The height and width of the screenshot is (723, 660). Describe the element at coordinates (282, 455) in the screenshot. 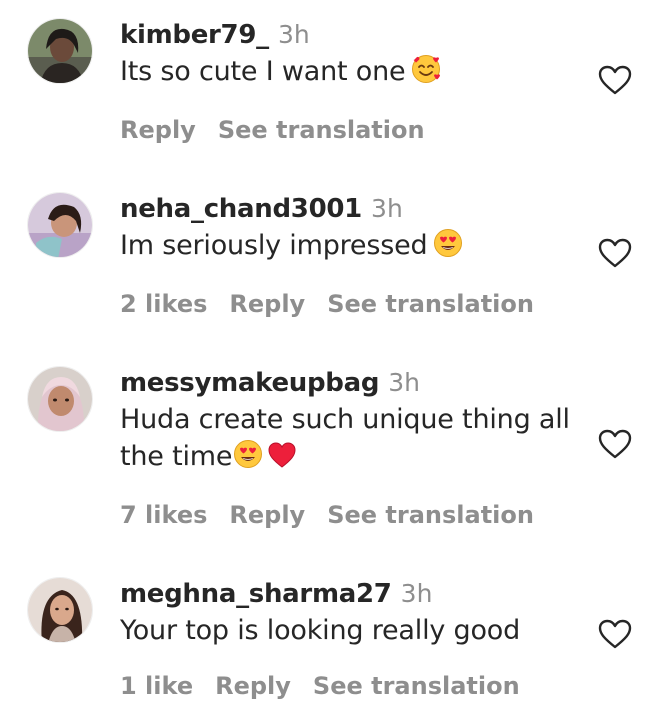

I see `red-heart-emoji` at that location.